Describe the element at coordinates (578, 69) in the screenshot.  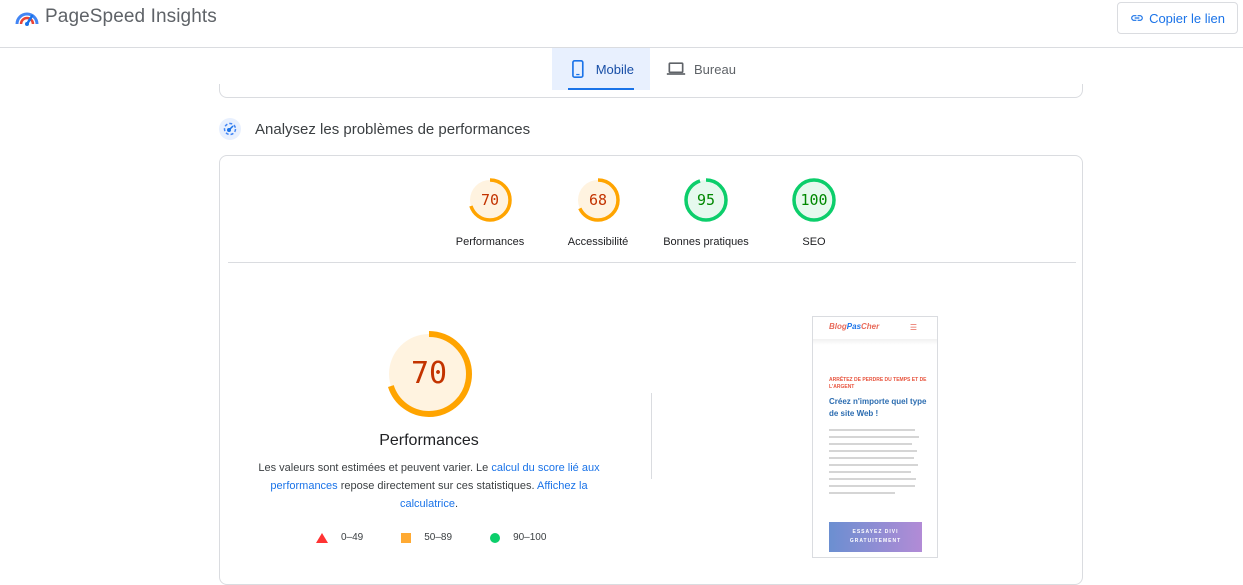
I see `smartphone-icon` at that location.